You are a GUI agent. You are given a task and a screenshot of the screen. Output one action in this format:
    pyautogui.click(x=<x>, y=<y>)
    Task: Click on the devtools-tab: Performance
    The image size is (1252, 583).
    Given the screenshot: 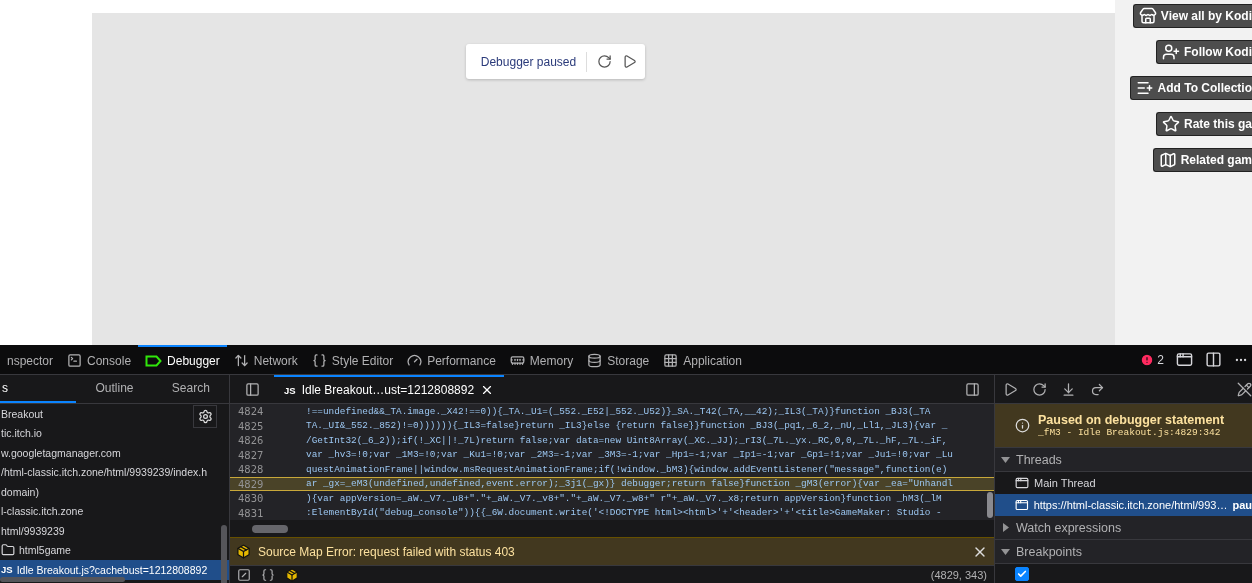 What is the action you would take?
    pyautogui.click(x=451, y=359)
    